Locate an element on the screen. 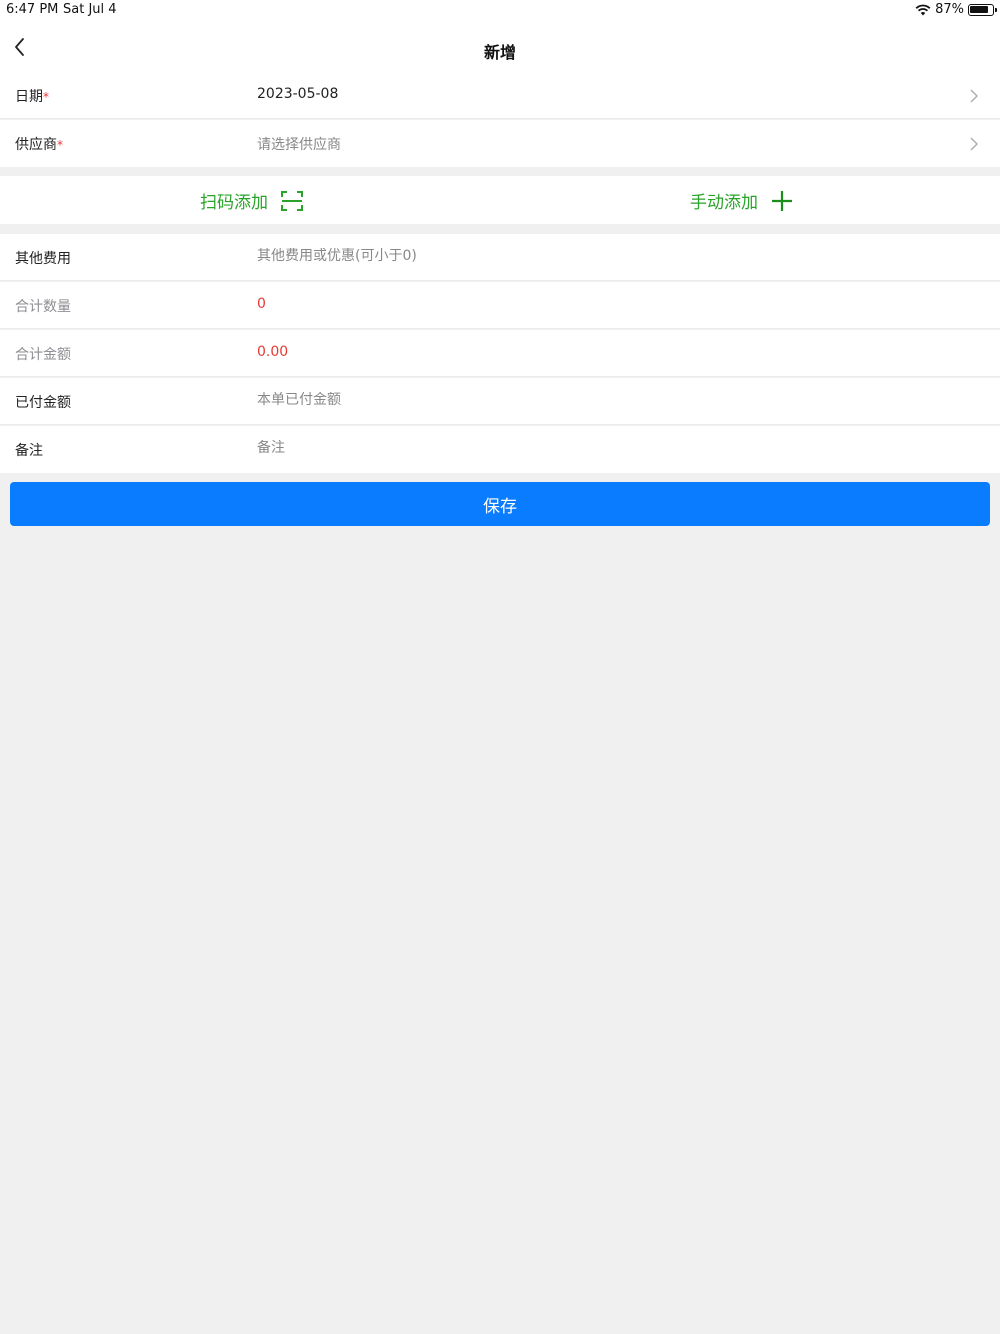 The height and width of the screenshot is (1334, 1000). paid-amount-row: 已付金额 is located at coordinates (500, 401).